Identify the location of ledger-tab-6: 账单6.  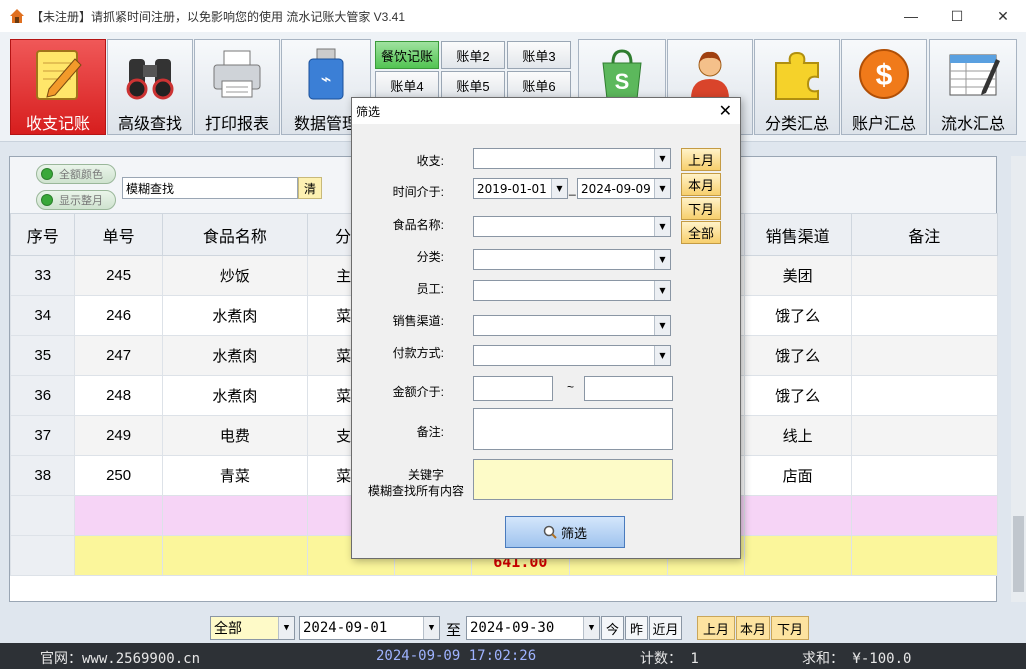
(539, 85).